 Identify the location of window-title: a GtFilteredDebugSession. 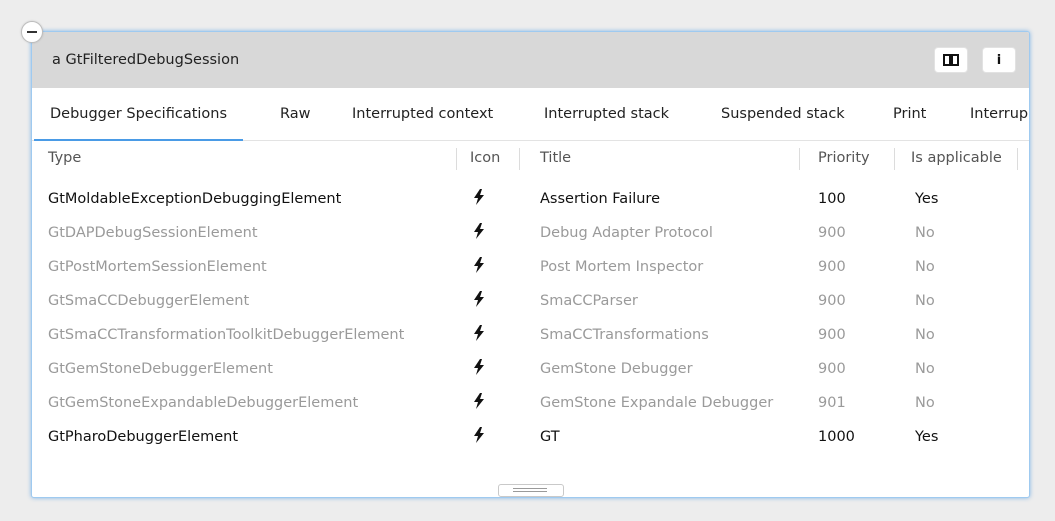
(146, 60).